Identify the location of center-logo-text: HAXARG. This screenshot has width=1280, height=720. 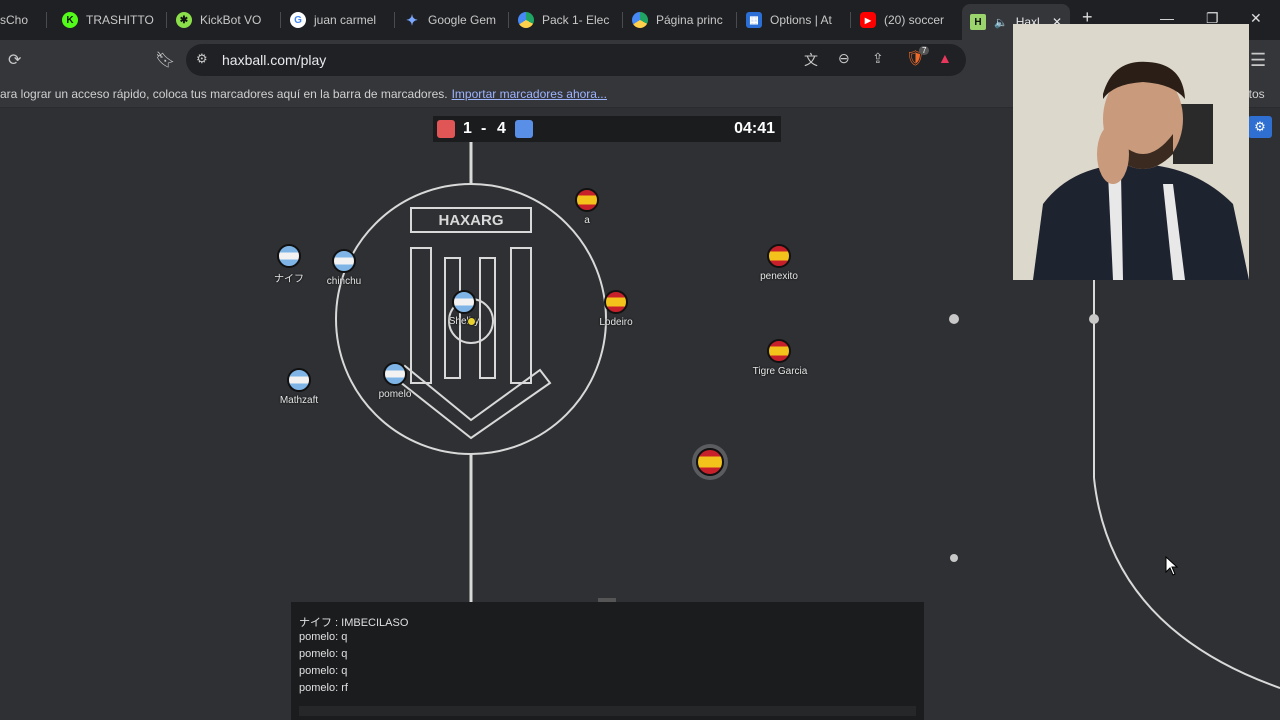
(471, 220).